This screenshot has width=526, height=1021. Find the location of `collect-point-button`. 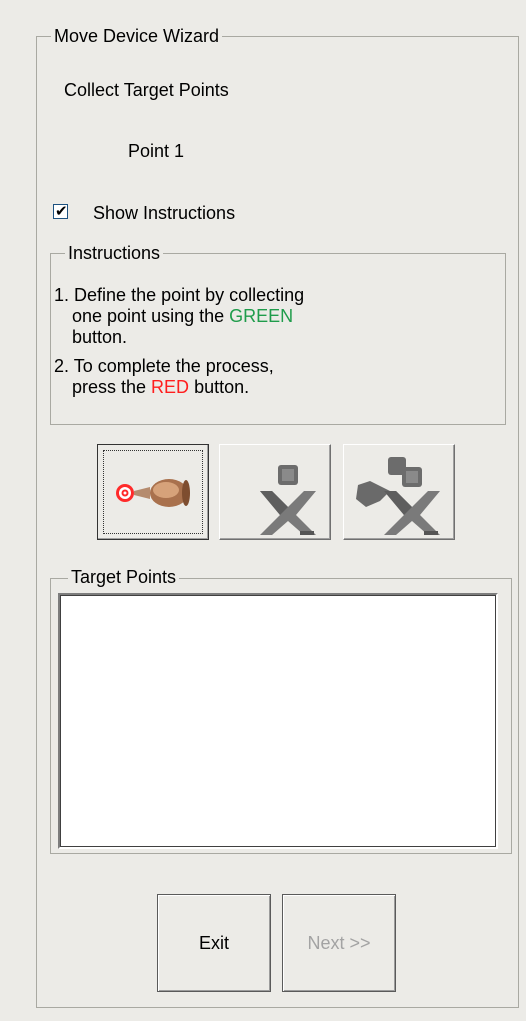

collect-point-button is located at coordinates (153, 492).